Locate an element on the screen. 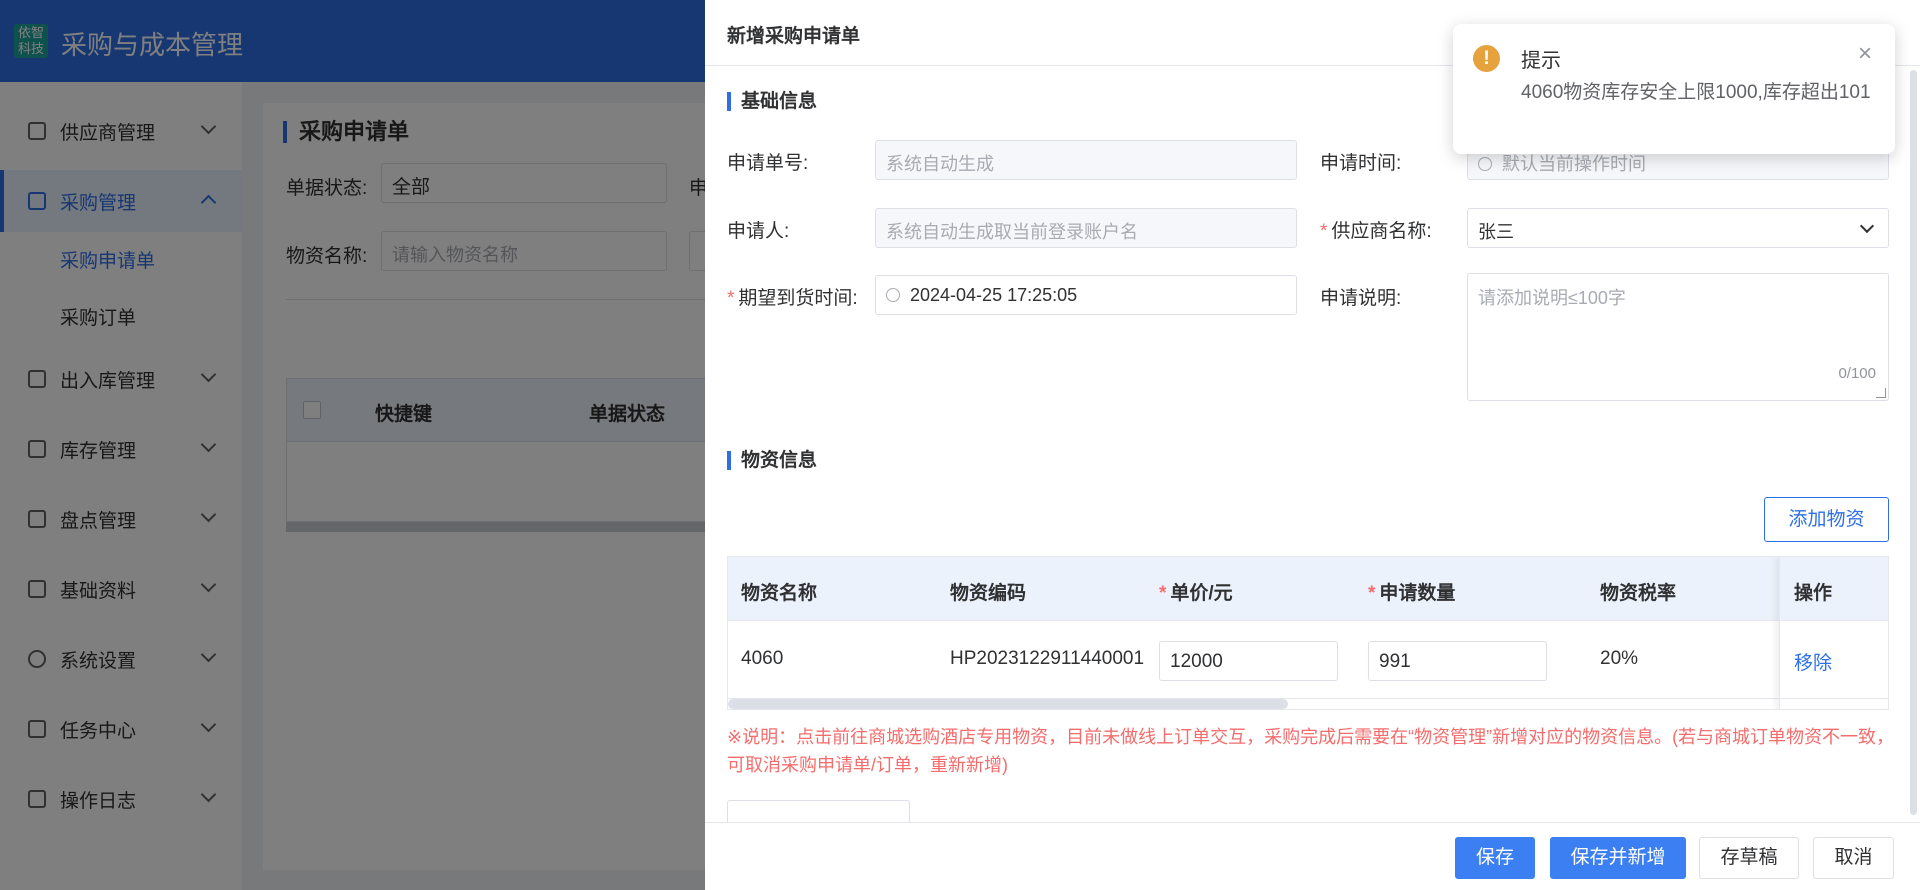  remove-link: 移除 is located at coordinates (1813, 661).